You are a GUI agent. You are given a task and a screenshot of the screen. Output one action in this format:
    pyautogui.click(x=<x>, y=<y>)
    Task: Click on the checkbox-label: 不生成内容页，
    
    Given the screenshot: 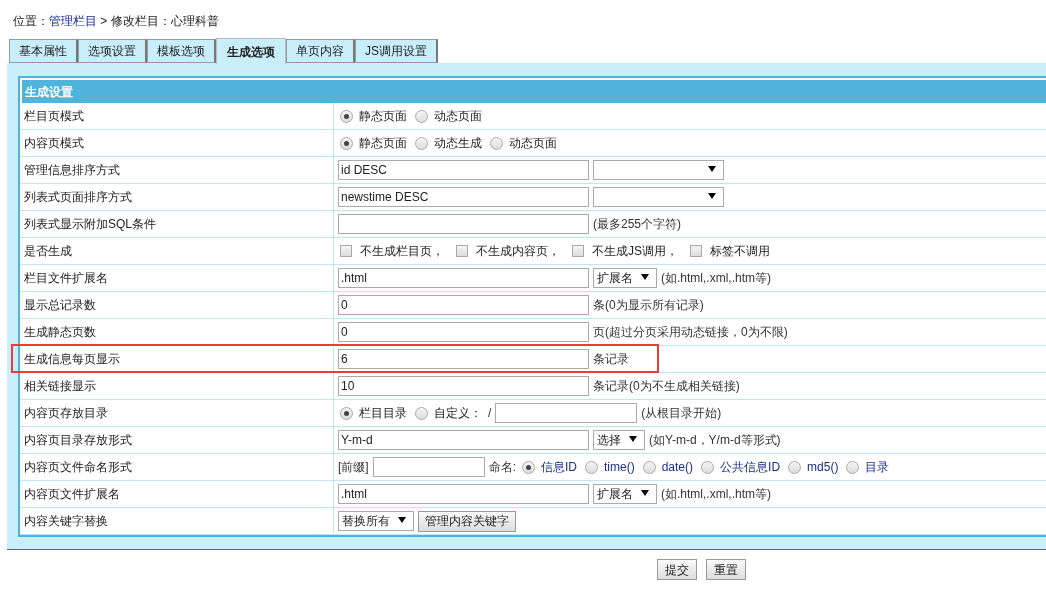 What is the action you would take?
    pyautogui.click(x=518, y=251)
    